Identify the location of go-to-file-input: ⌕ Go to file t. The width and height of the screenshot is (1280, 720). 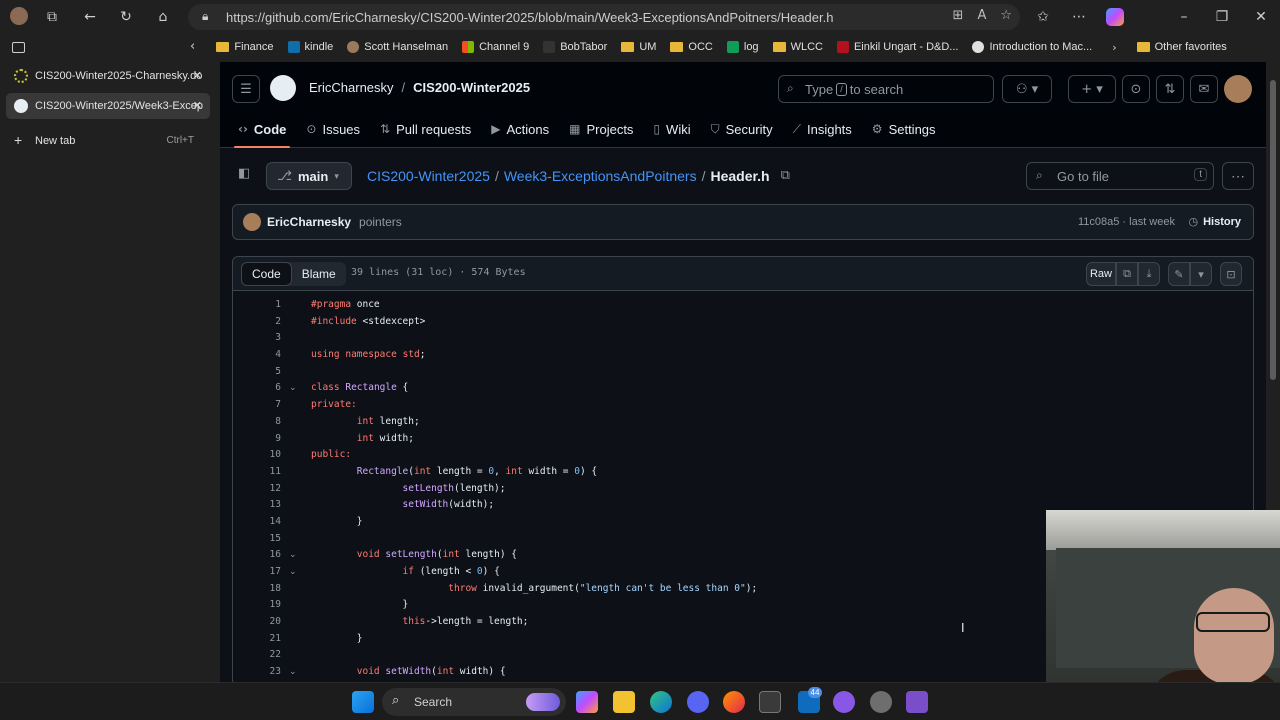
(1120, 176).